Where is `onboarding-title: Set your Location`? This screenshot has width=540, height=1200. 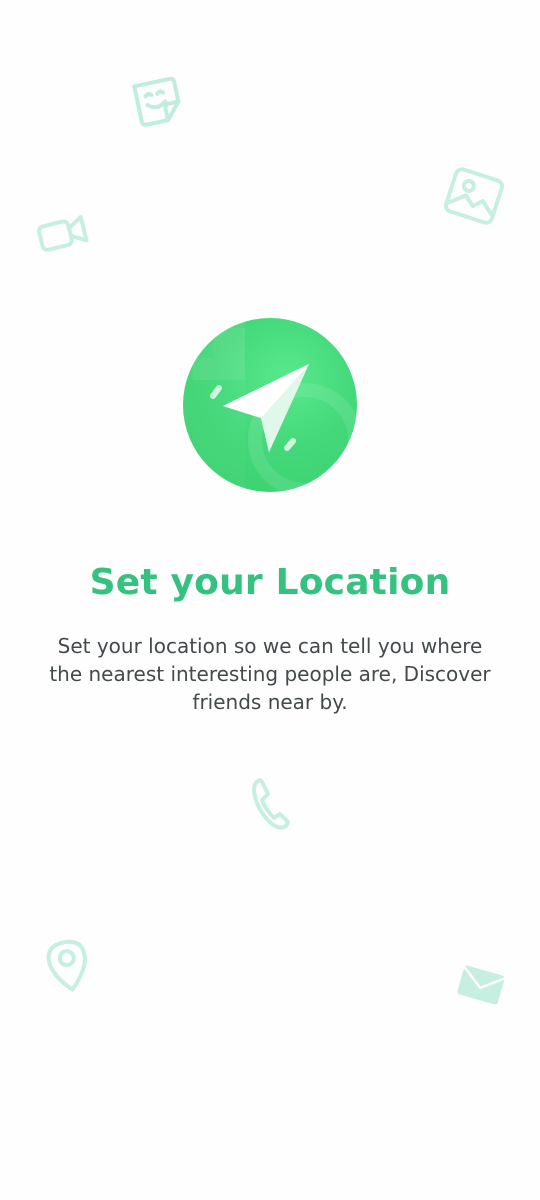
onboarding-title: Set your Location is located at coordinates (270, 582).